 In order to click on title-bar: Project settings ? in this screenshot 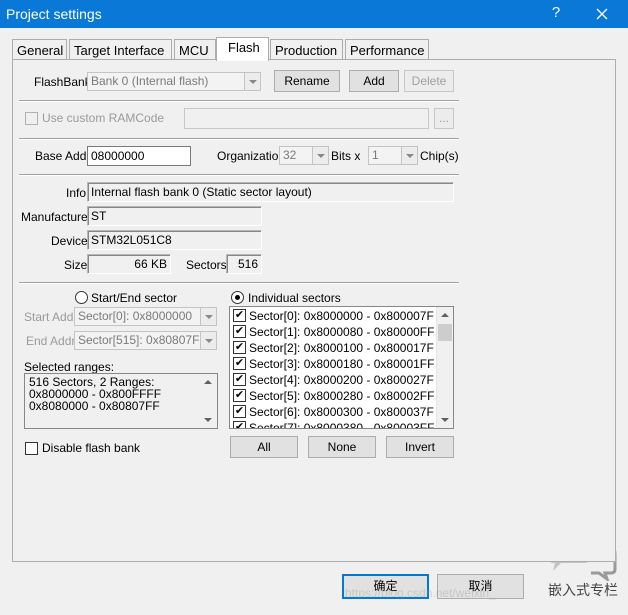, I will do `click(314, 14)`.